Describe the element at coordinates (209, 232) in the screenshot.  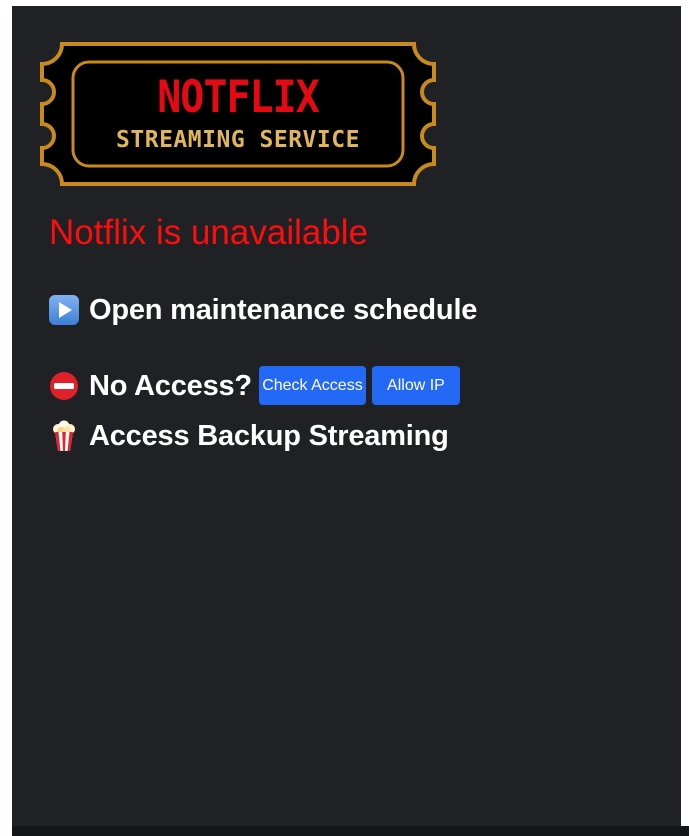
I see `status-headline: Notflix is unavailable` at that location.